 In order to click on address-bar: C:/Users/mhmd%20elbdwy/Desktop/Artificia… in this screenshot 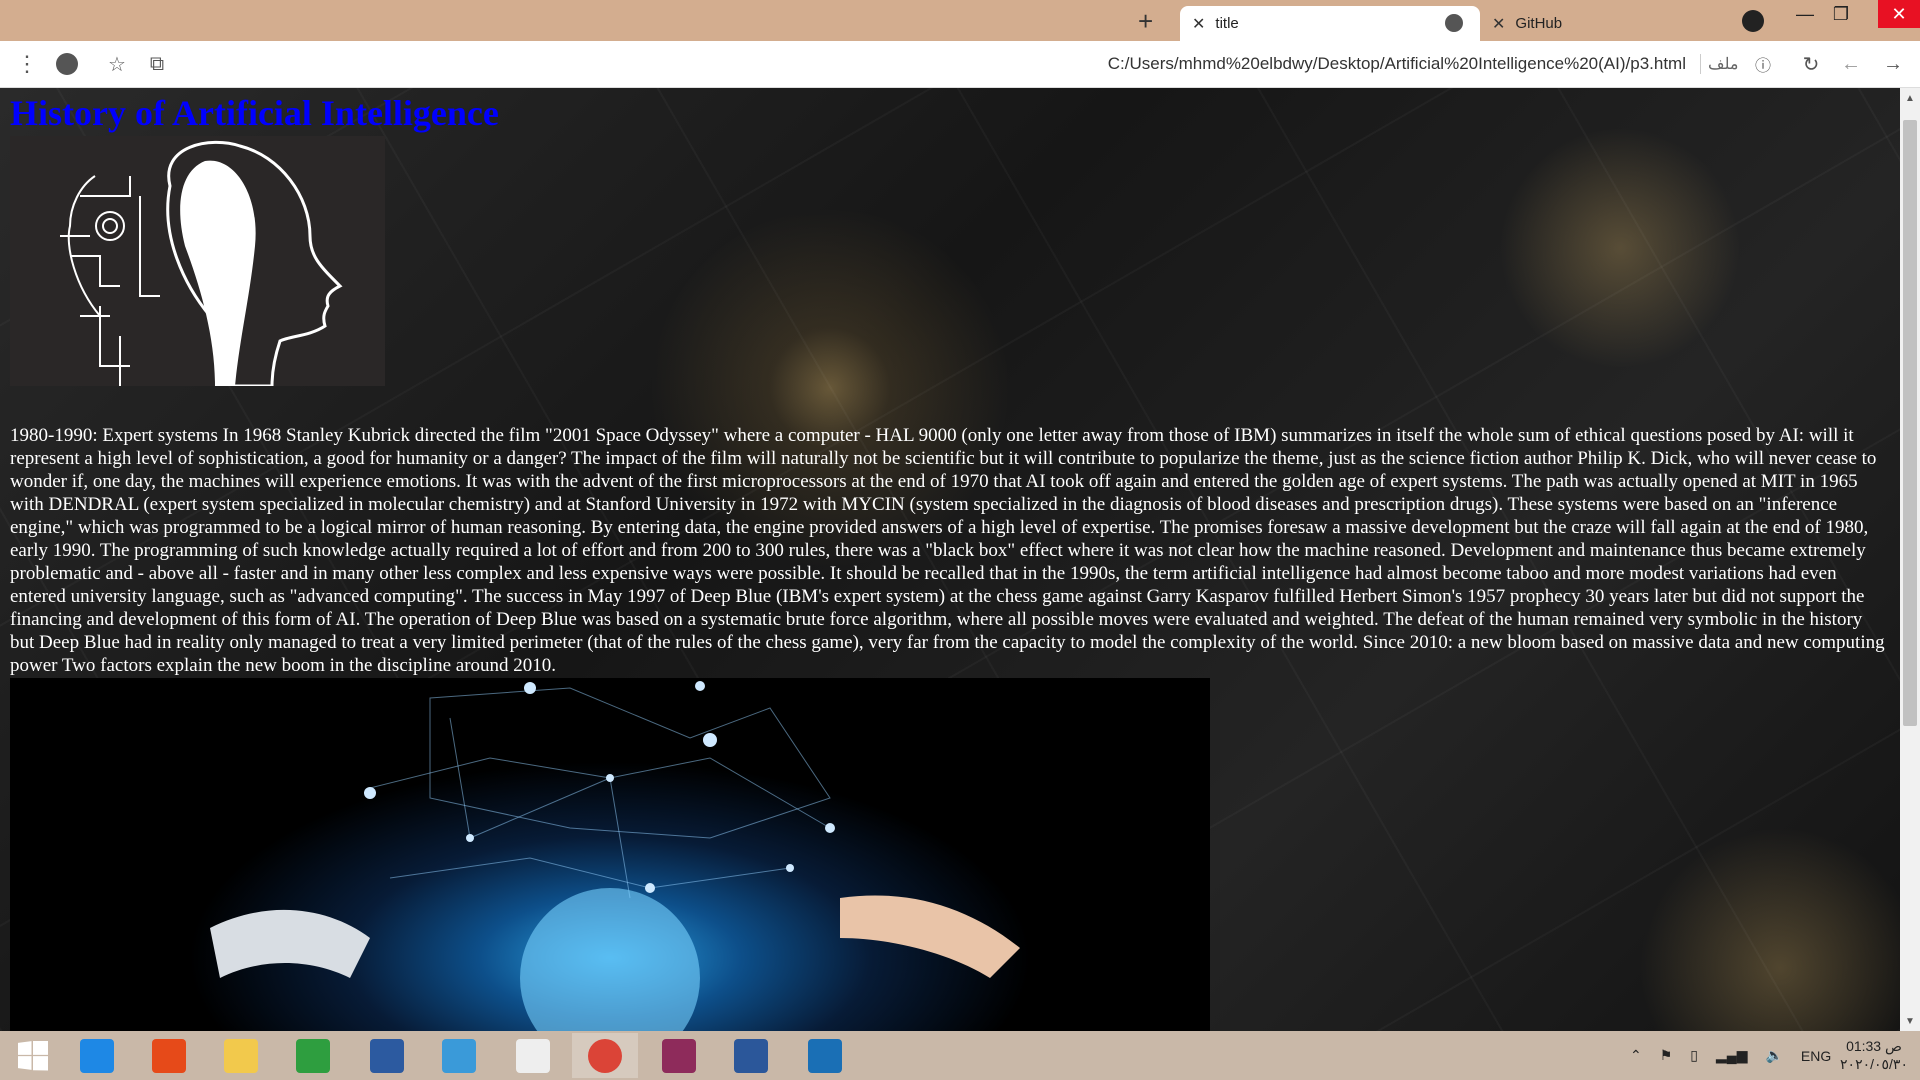, I will do `click(1343, 64)`.